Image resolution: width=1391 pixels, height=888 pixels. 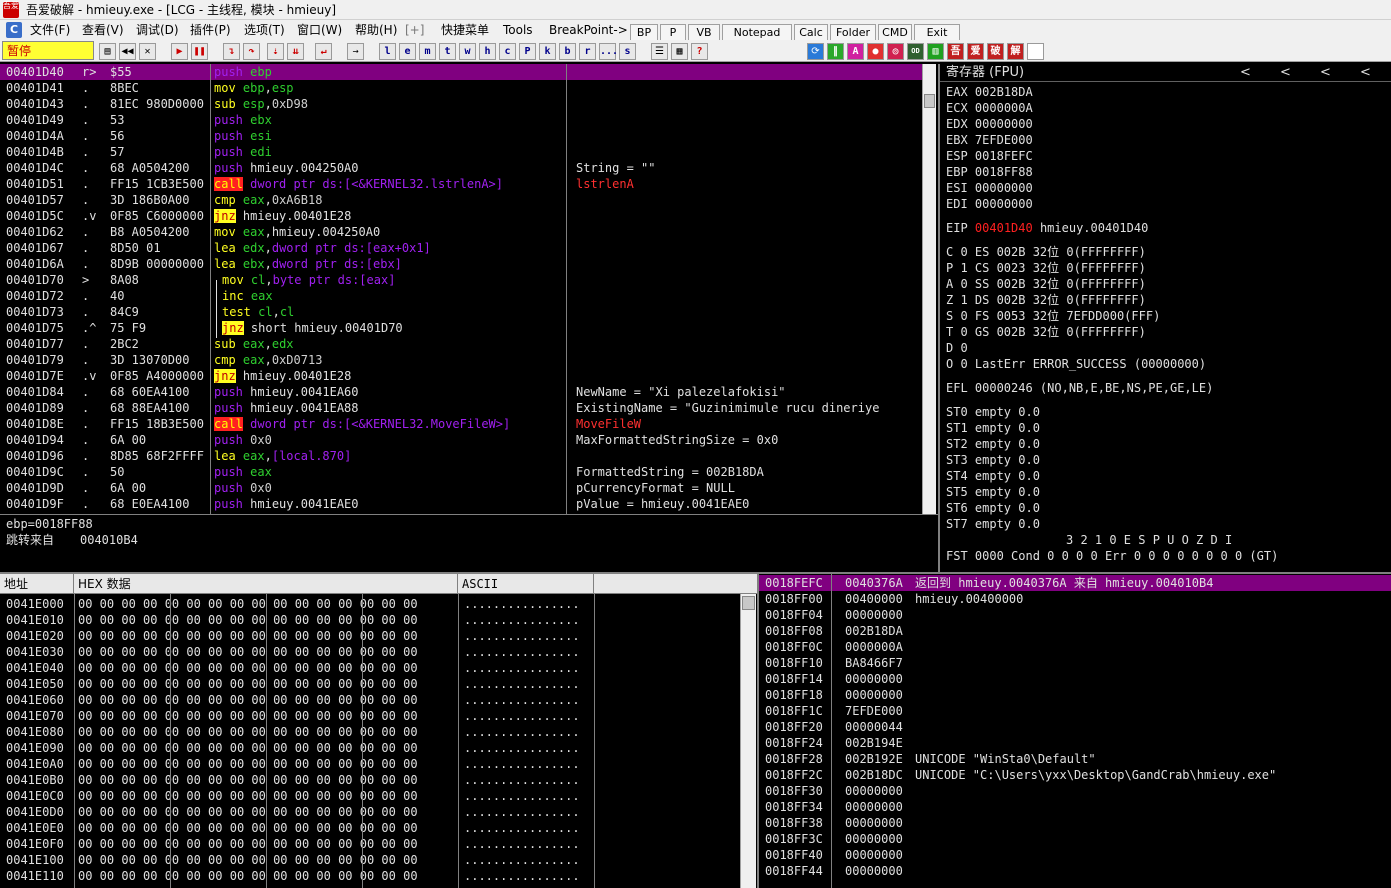 What do you see at coordinates (461, 104) in the screenshot?
I see `disasm-row: 00401D43. 81EC 980D0000 sub esp,0xD98` at bounding box center [461, 104].